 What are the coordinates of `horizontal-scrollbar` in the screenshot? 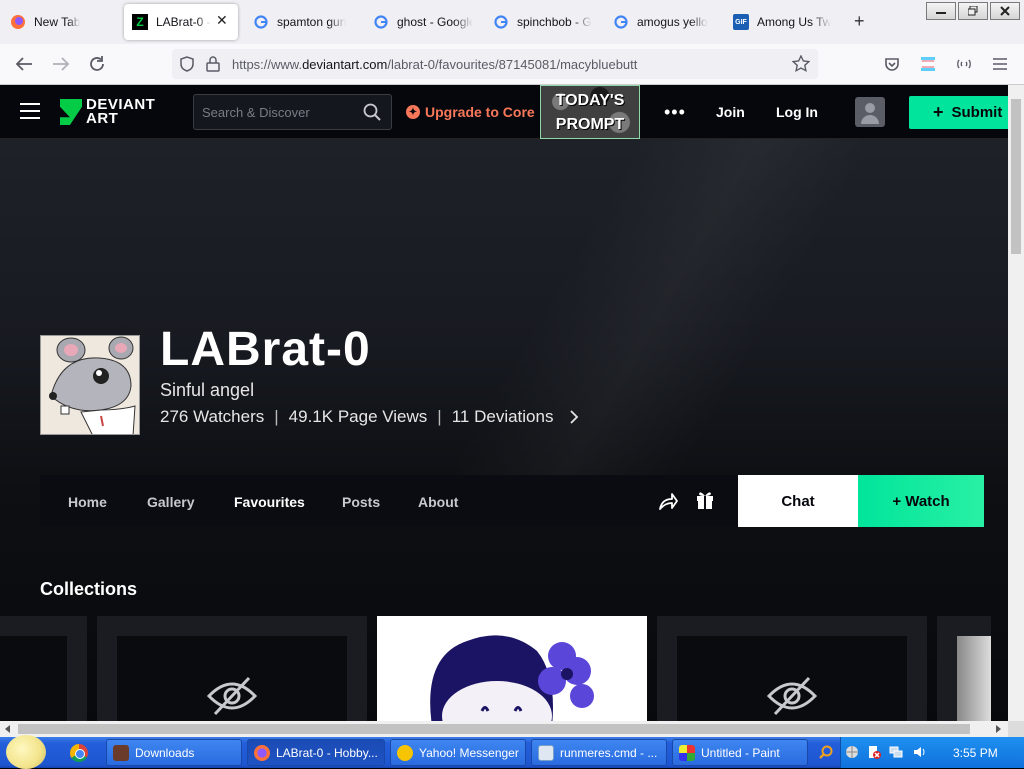 It's located at (504, 729).